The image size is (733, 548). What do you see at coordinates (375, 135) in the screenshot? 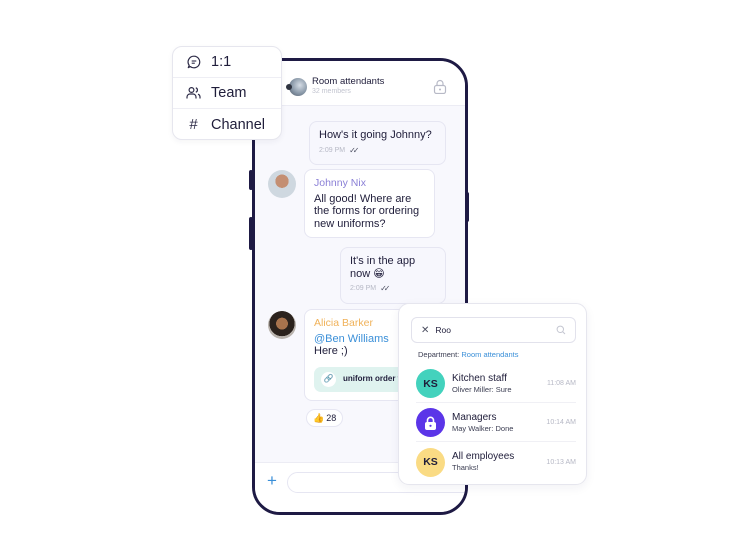
I see `message-text: How's it going Johnny?` at bounding box center [375, 135].